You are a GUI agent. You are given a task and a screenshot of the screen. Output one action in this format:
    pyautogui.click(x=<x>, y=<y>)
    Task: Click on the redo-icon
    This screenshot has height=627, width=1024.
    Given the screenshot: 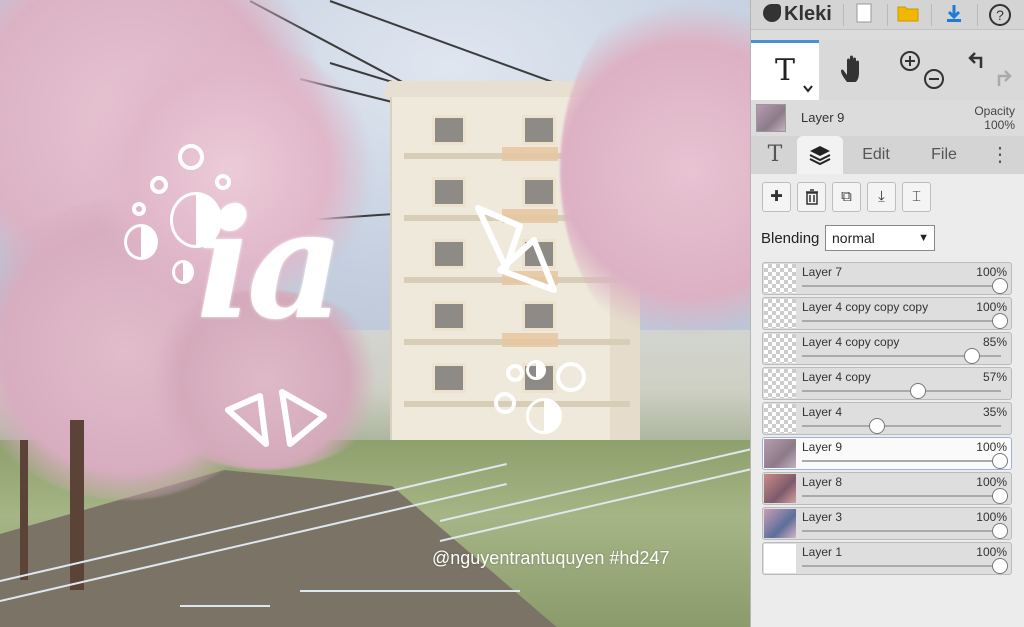 What is the action you would take?
    pyautogui.click(x=1002, y=79)
    